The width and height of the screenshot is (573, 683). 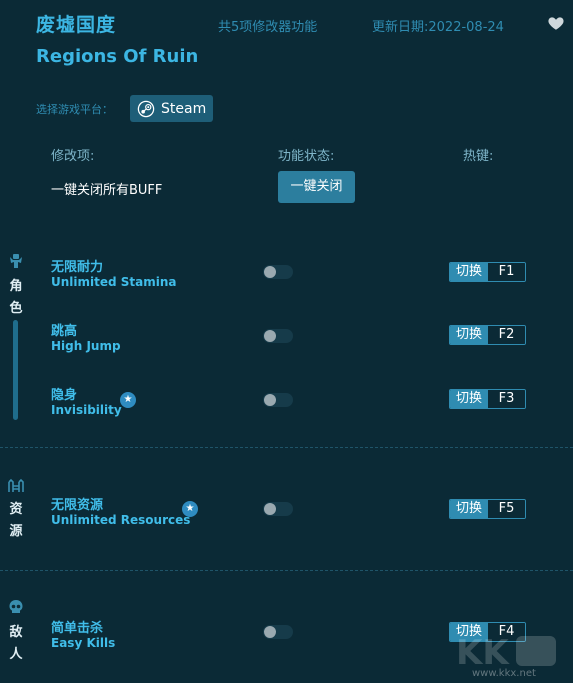 What do you see at coordinates (73, 156) in the screenshot?
I see `column-header-modifier: 修改项:` at bounding box center [73, 156].